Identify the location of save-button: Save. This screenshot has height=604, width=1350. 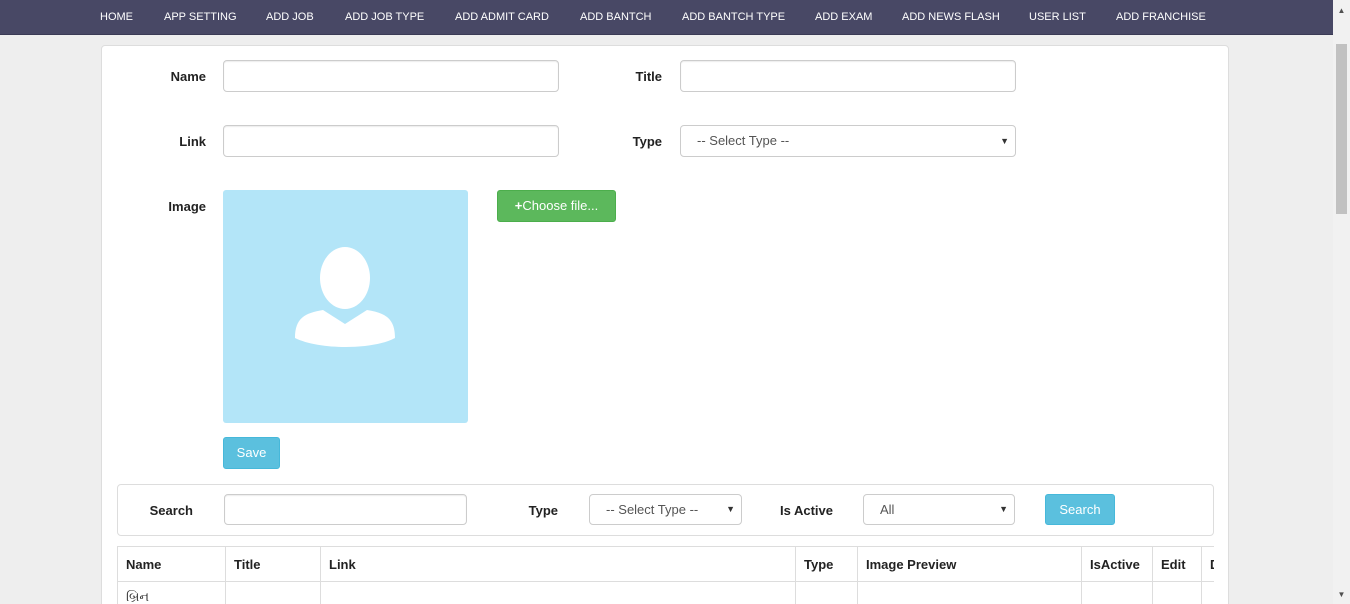
(251, 453).